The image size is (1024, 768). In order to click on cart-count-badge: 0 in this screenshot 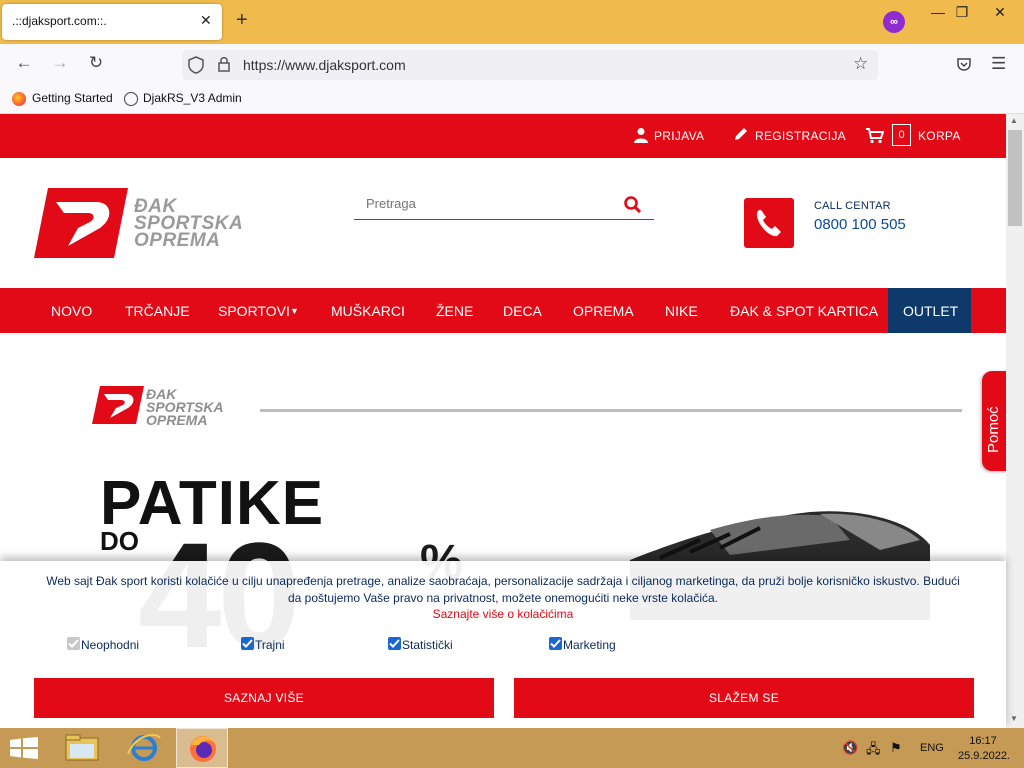, I will do `click(901, 135)`.